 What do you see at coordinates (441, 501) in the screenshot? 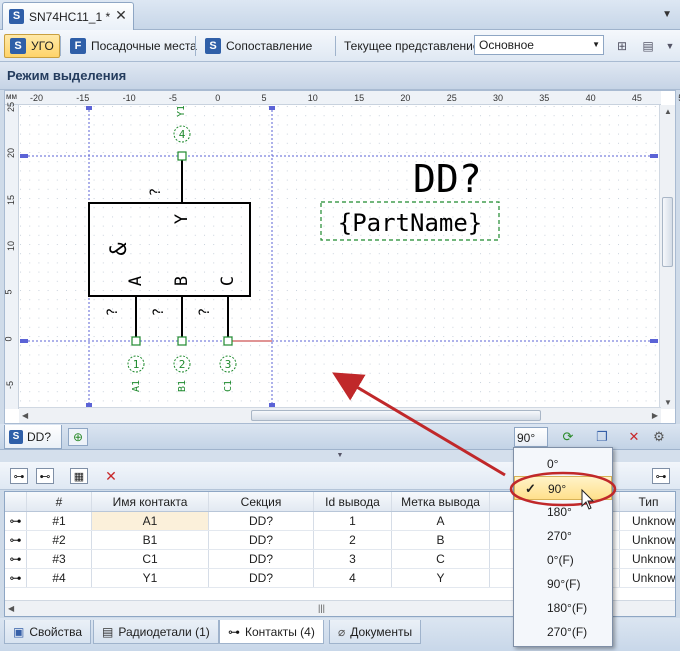
I see `header-cell: Метка вывода` at bounding box center [441, 501].